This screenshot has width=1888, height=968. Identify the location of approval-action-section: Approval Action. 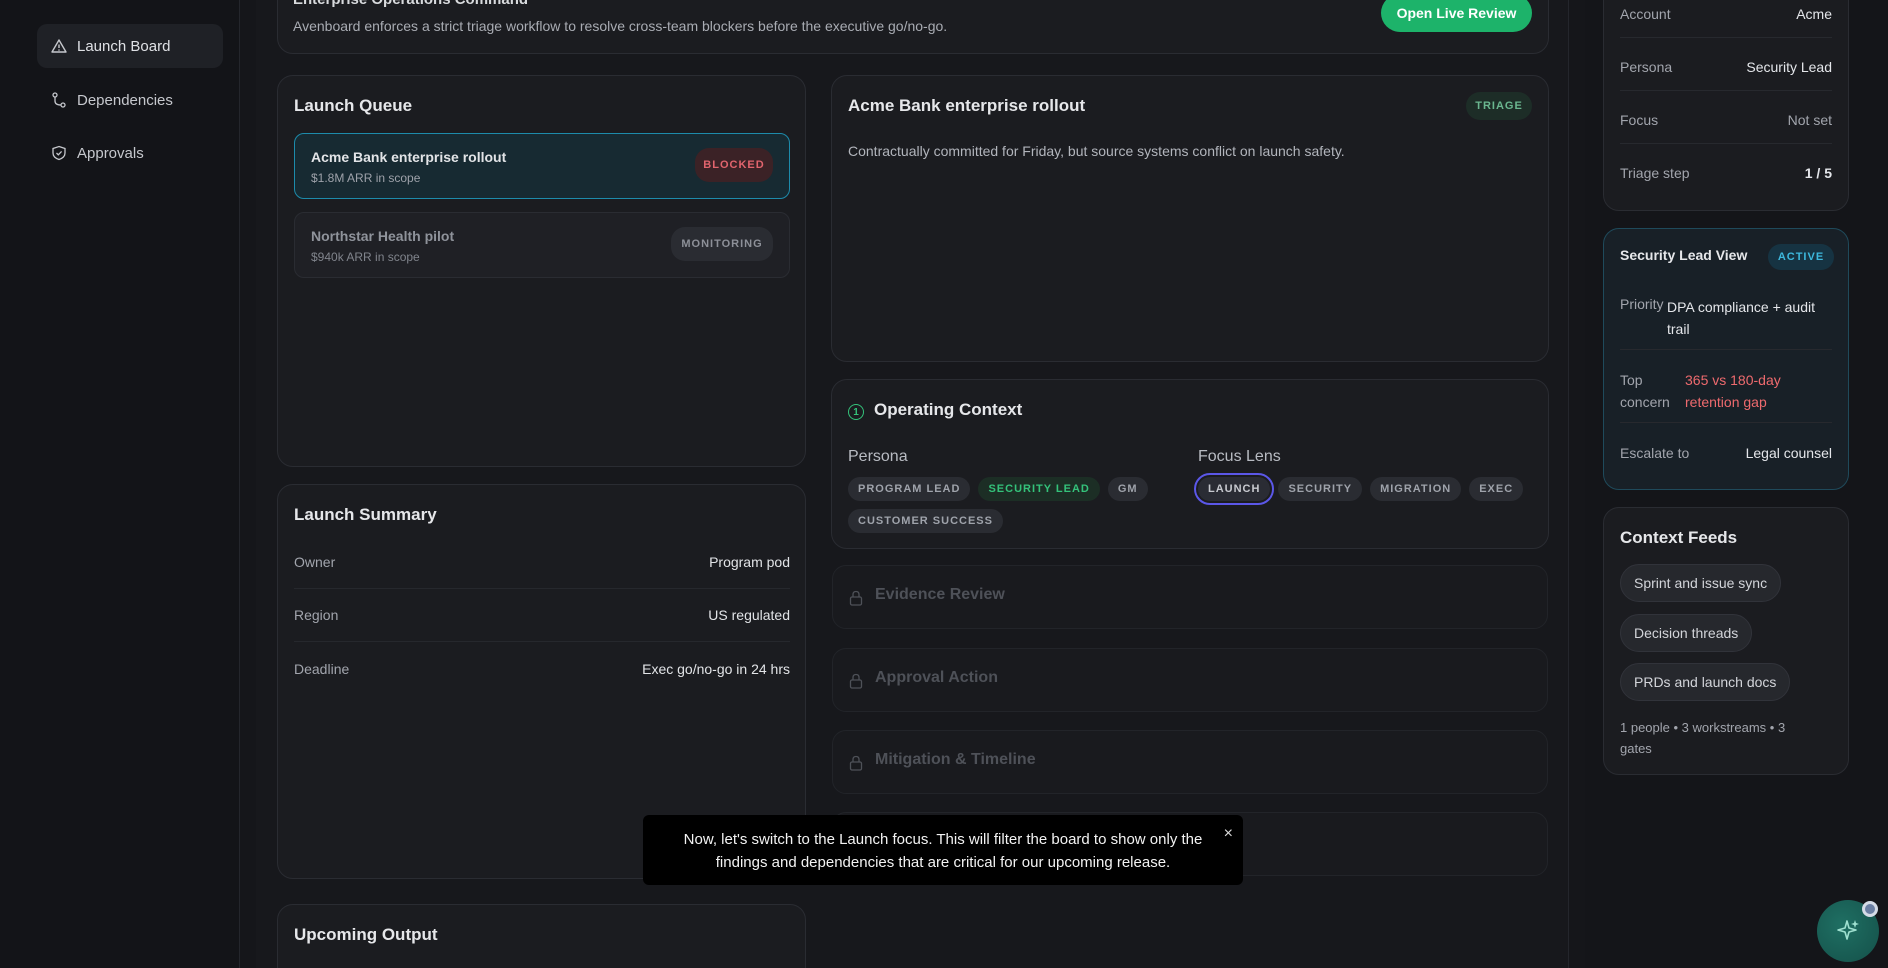
(1190, 680).